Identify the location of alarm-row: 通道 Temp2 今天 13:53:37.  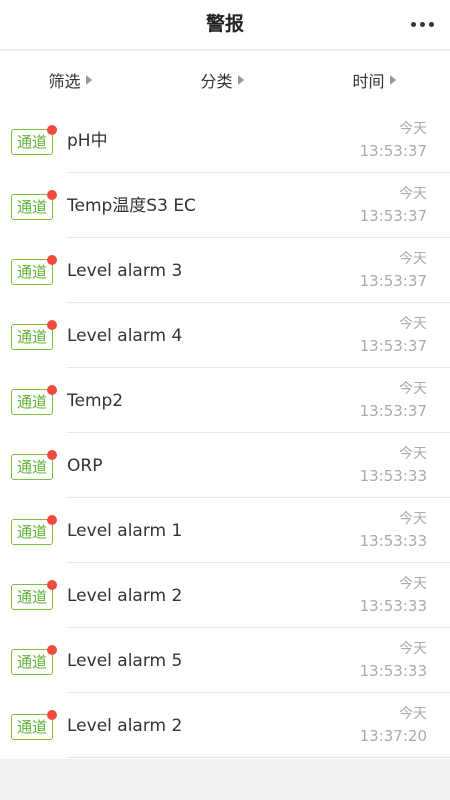
(225, 400).